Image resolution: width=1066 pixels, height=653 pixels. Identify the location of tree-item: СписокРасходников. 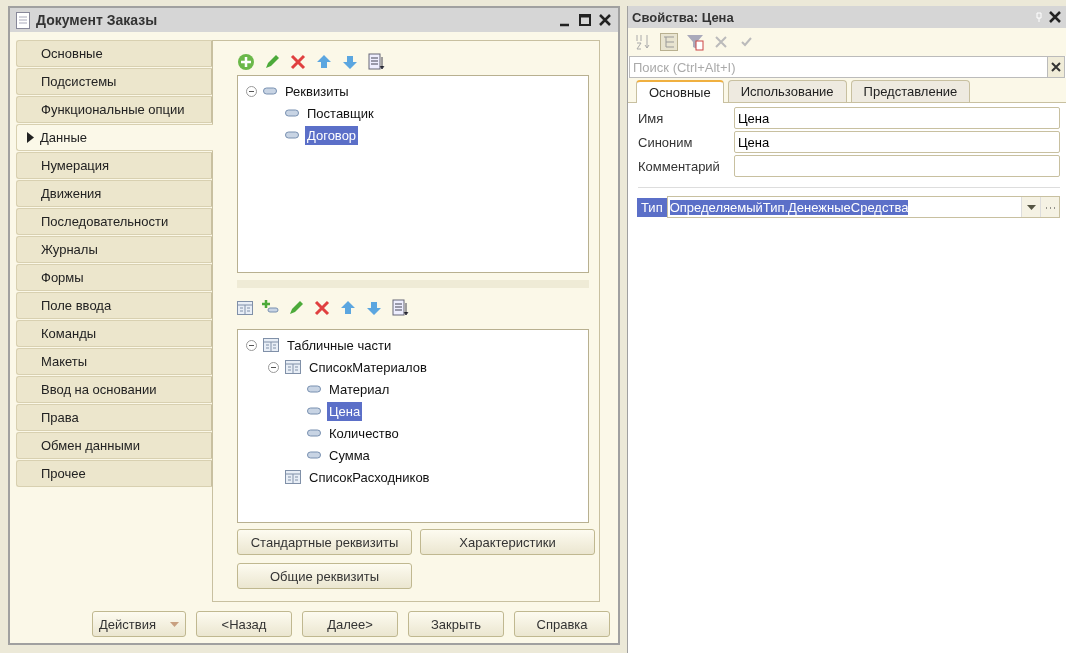
(369, 477).